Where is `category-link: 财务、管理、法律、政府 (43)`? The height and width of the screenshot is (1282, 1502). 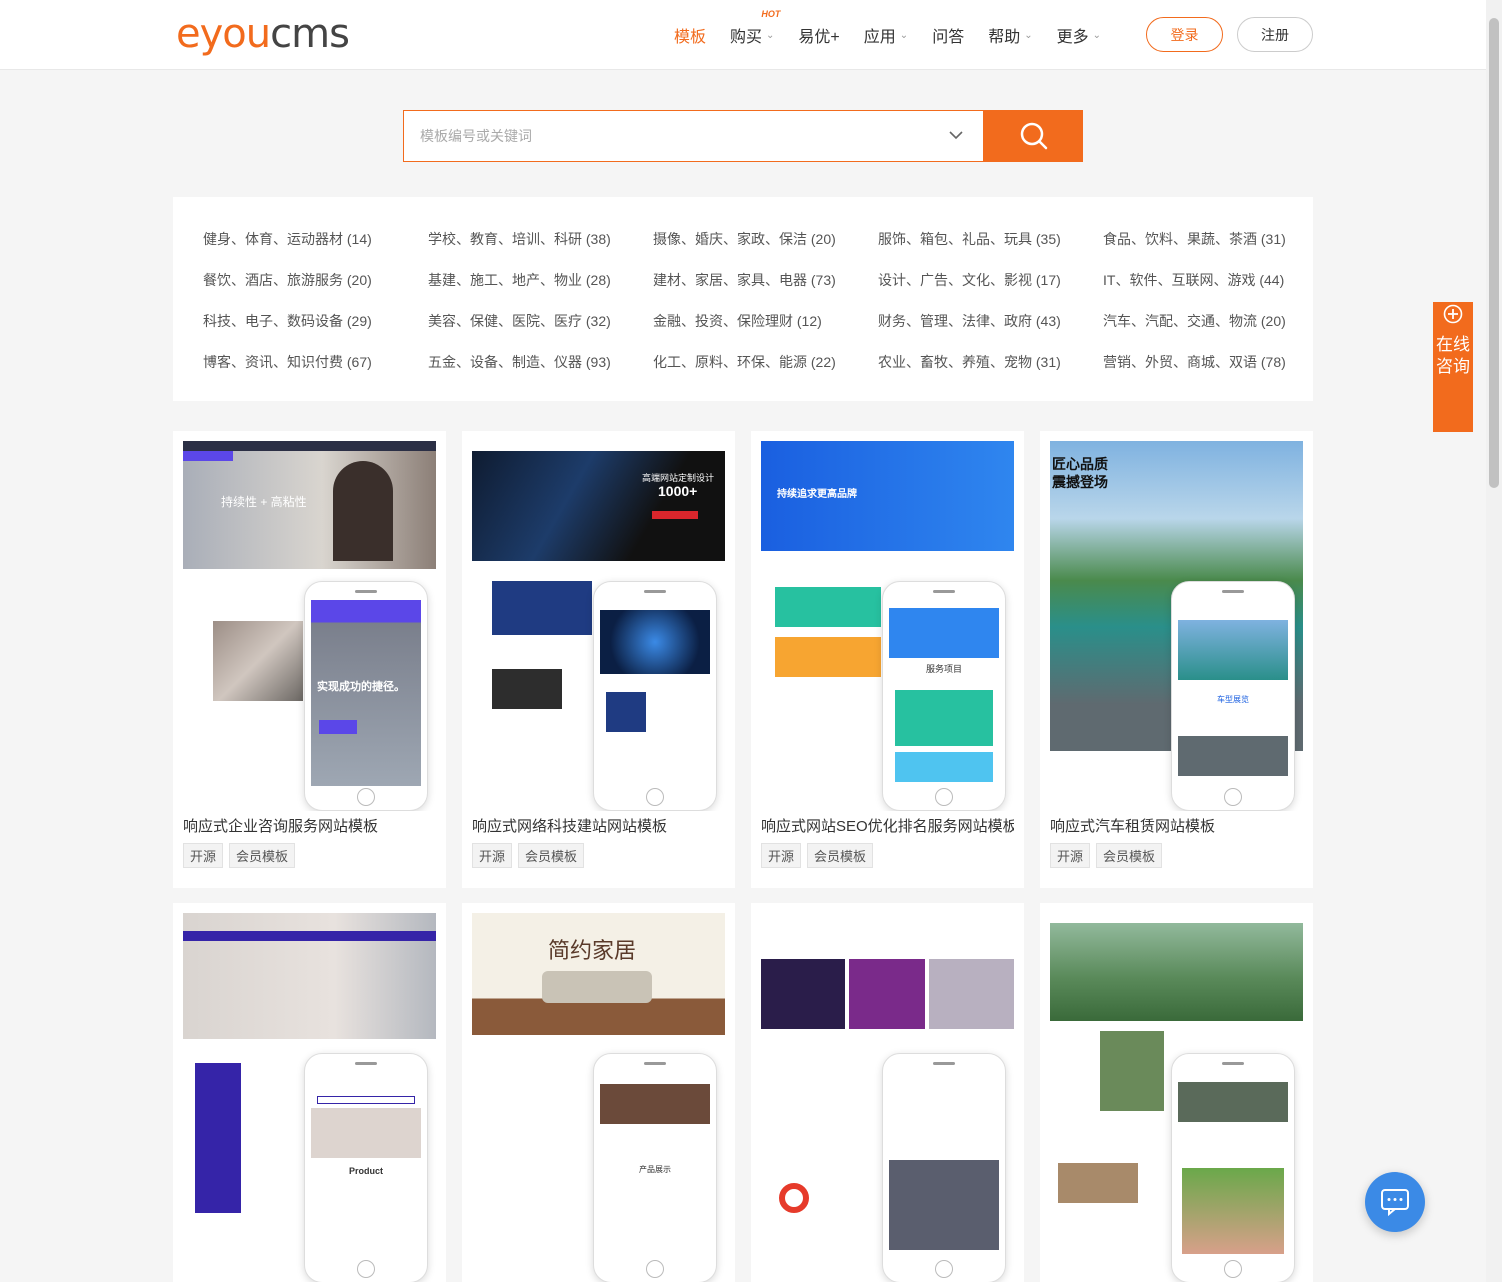
category-link: 财务、管理、法律、政府 (43) is located at coordinates (969, 321).